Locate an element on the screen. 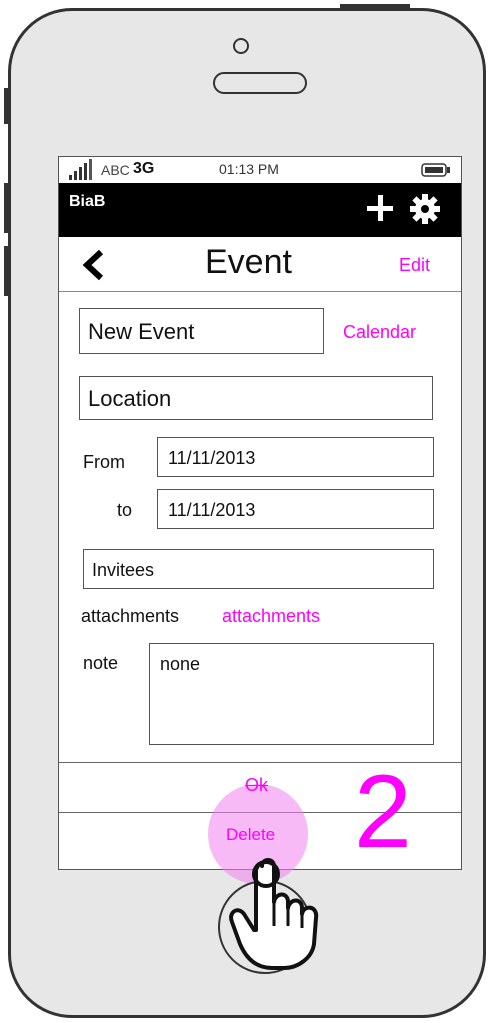 This screenshot has width=494, height=1023. volume-up-button is located at coordinates (7, 208).